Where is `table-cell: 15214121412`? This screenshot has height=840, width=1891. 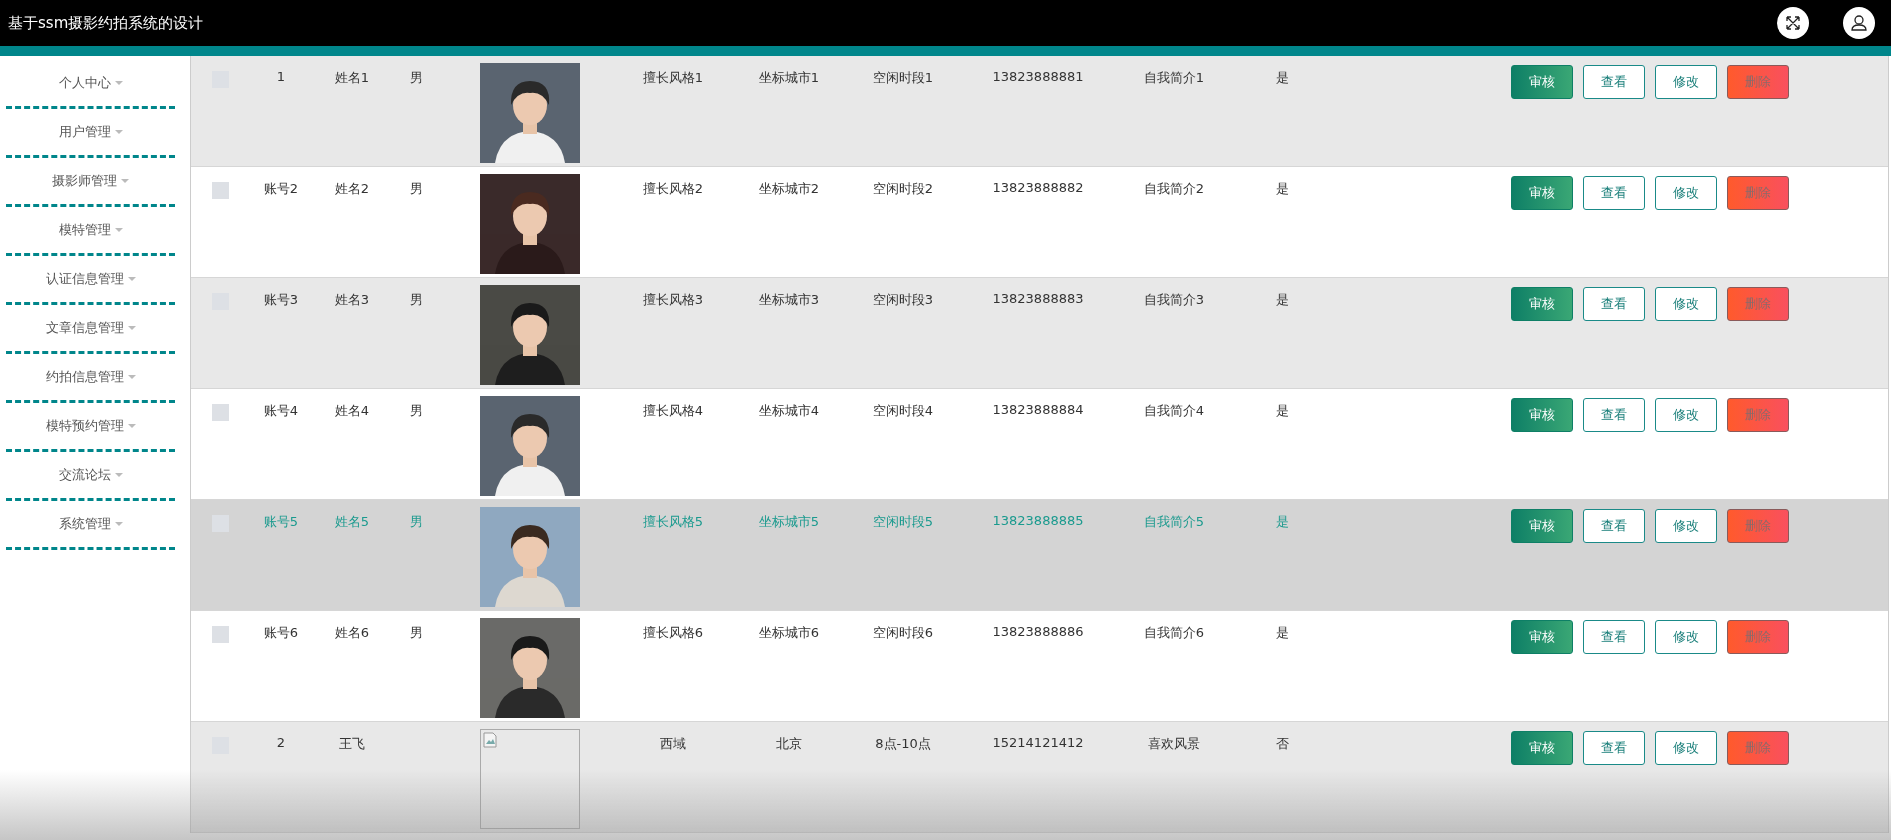 table-cell: 15214121412 is located at coordinates (1038, 742).